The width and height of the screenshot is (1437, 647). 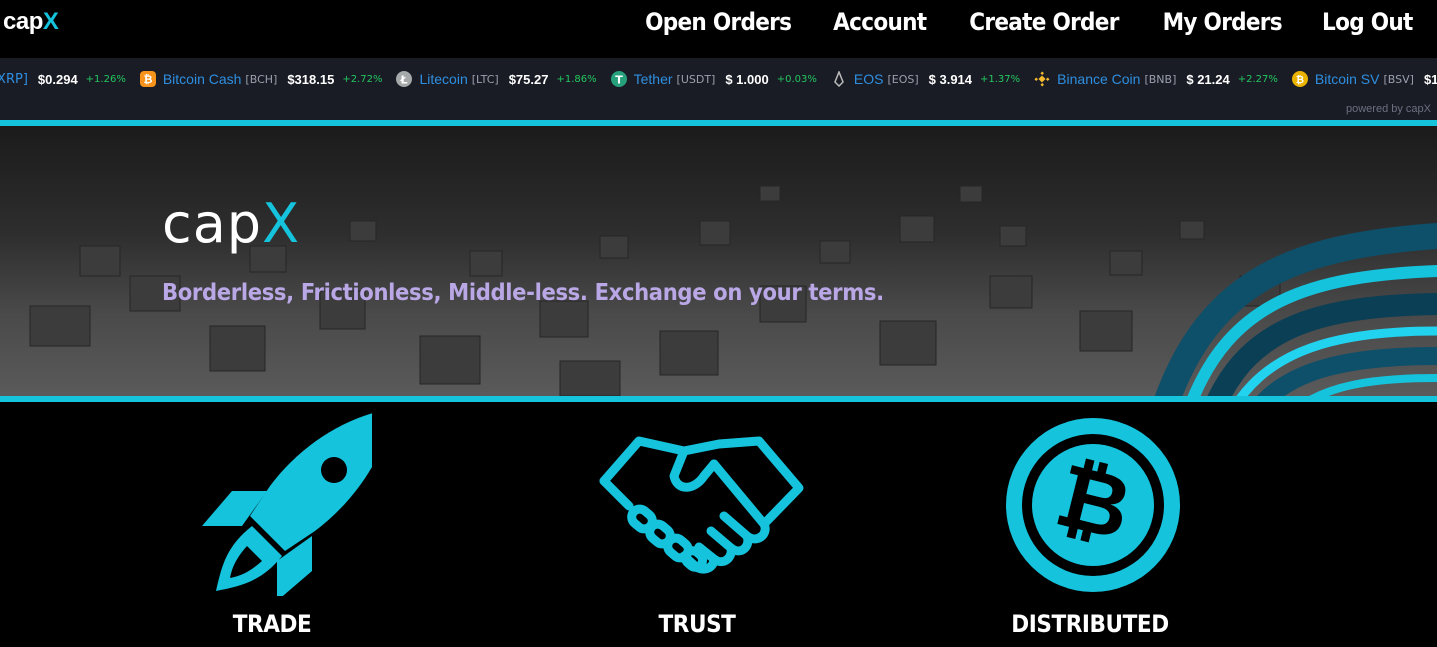 I want to click on coin-change: +1.37%, so click(x=1000, y=79).